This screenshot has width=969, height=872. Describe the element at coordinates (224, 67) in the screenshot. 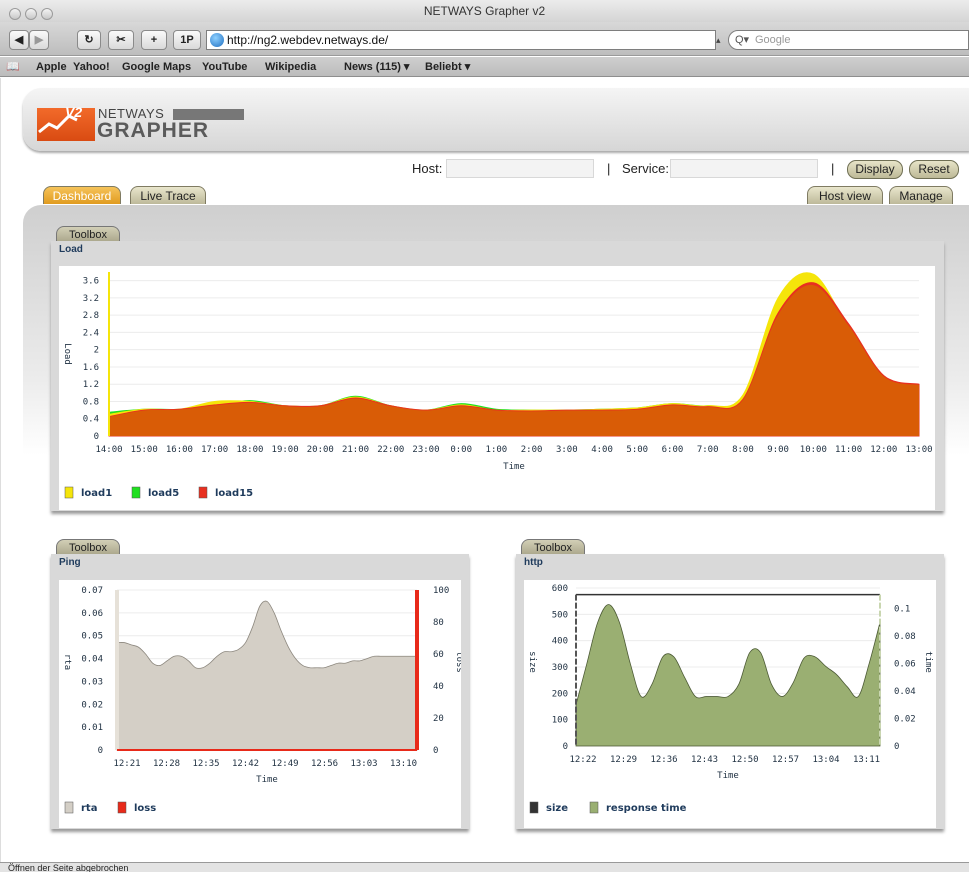

I see `bookmark-youtube: YouTube` at that location.